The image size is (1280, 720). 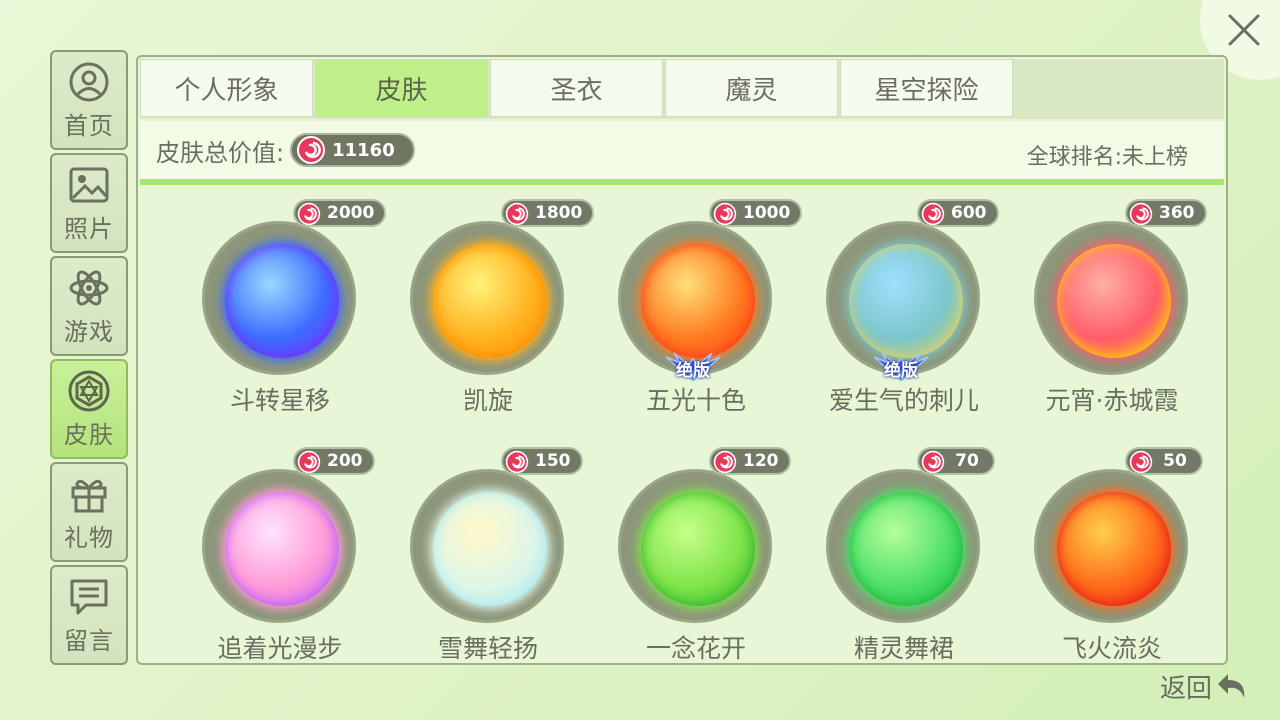 I want to click on skin-item: 1800 凯旋, so click(x=486, y=306).